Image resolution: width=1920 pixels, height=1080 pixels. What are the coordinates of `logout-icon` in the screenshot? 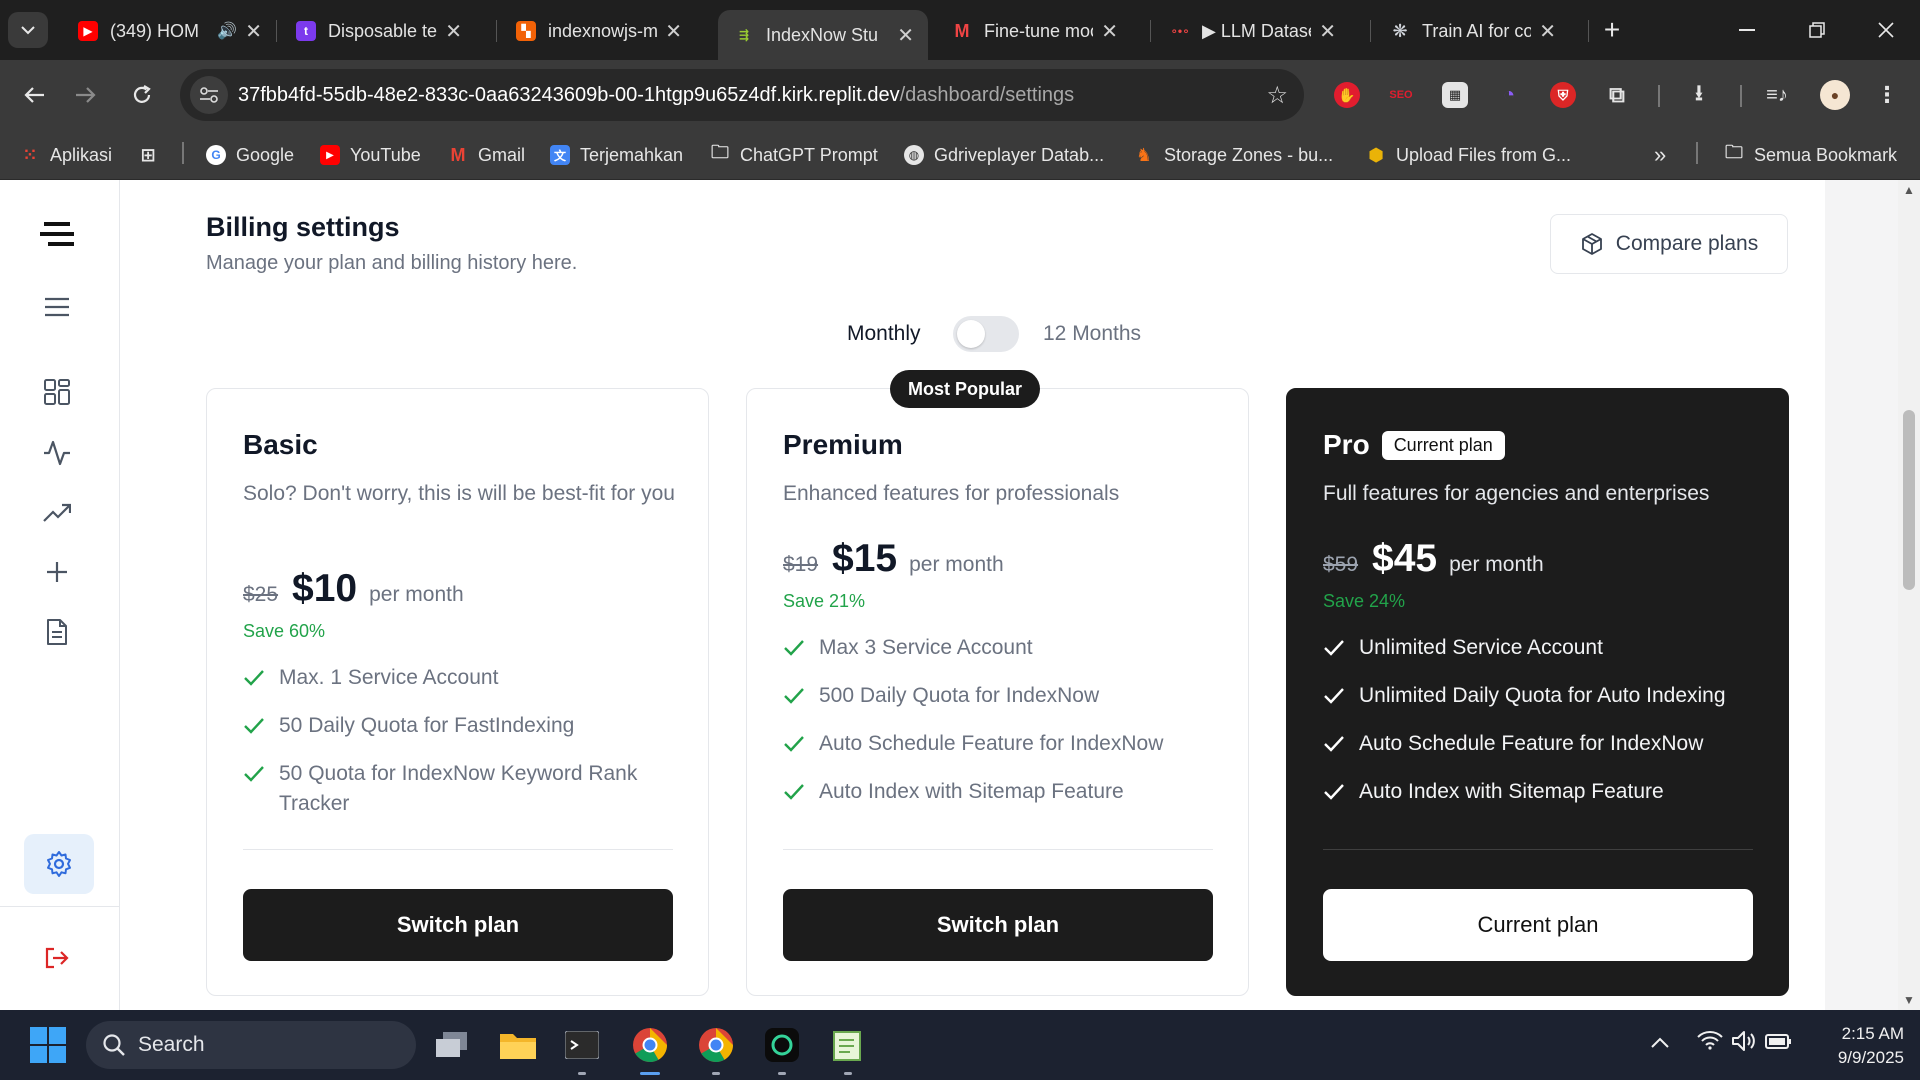 It's located at (57, 958).